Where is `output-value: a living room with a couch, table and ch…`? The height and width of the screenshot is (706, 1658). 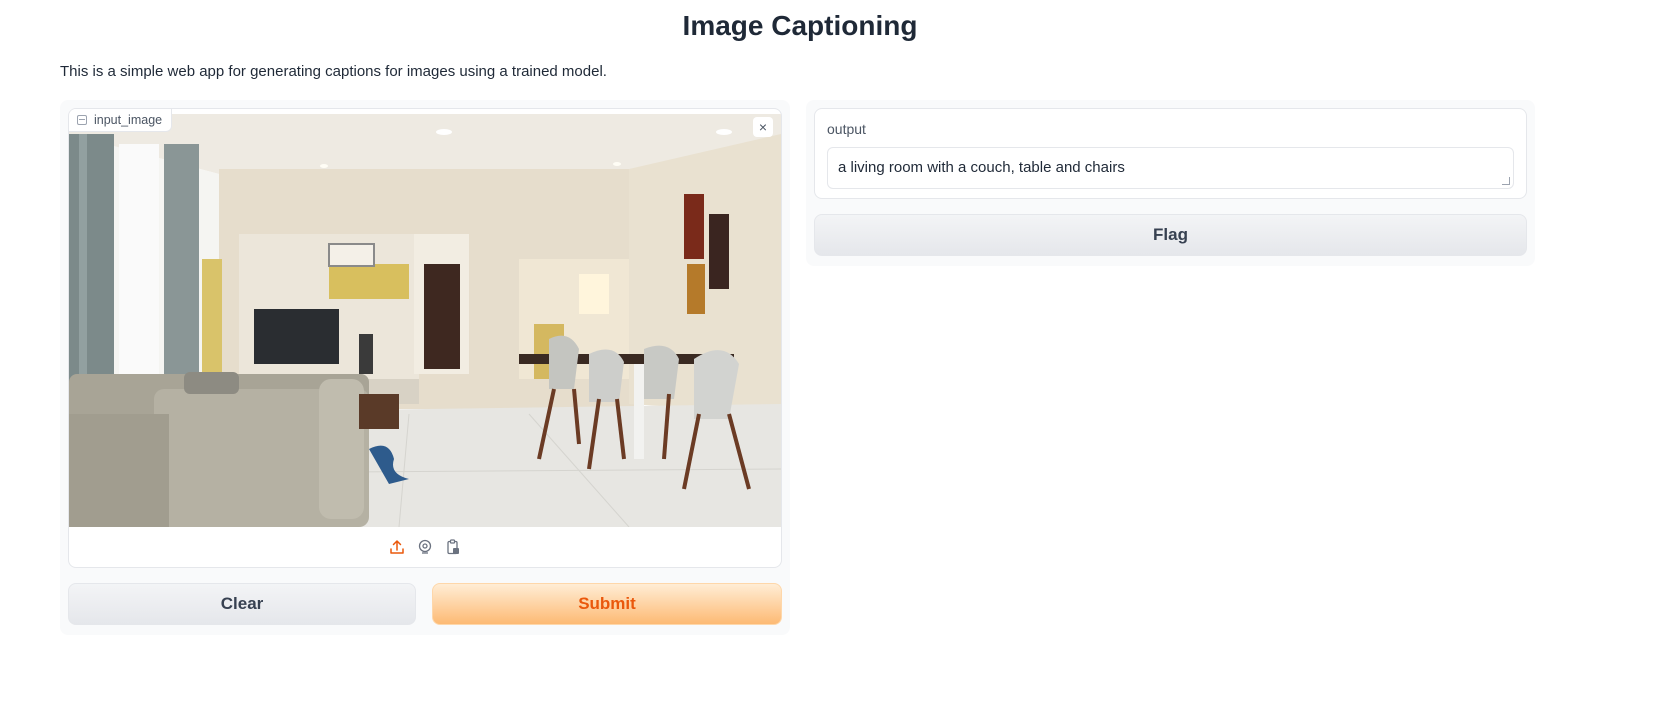 output-value: a living room with a couch, table and ch… is located at coordinates (981, 167).